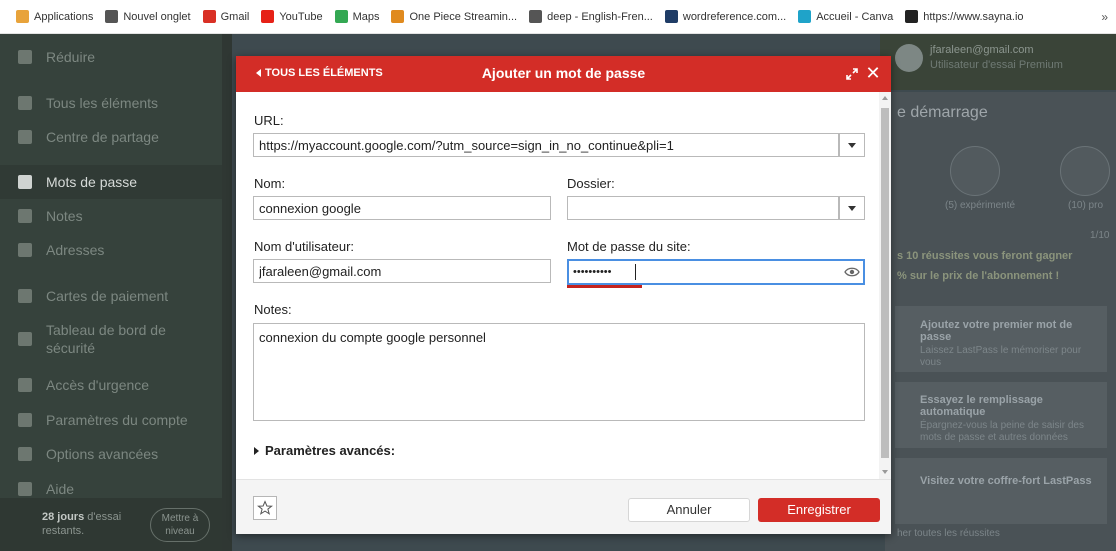  What do you see at coordinates (111, 216) in the screenshot?
I see `sidebar-item: Notes` at bounding box center [111, 216].